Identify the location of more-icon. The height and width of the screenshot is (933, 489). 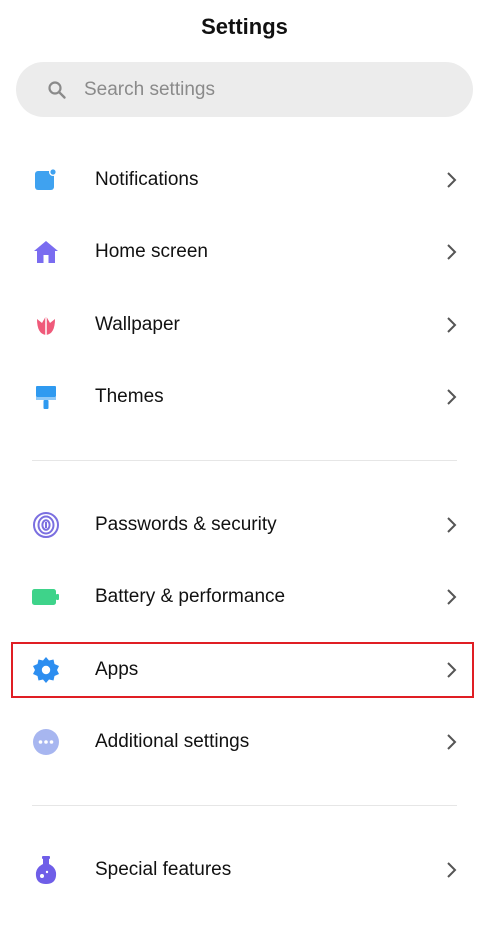
(46, 742).